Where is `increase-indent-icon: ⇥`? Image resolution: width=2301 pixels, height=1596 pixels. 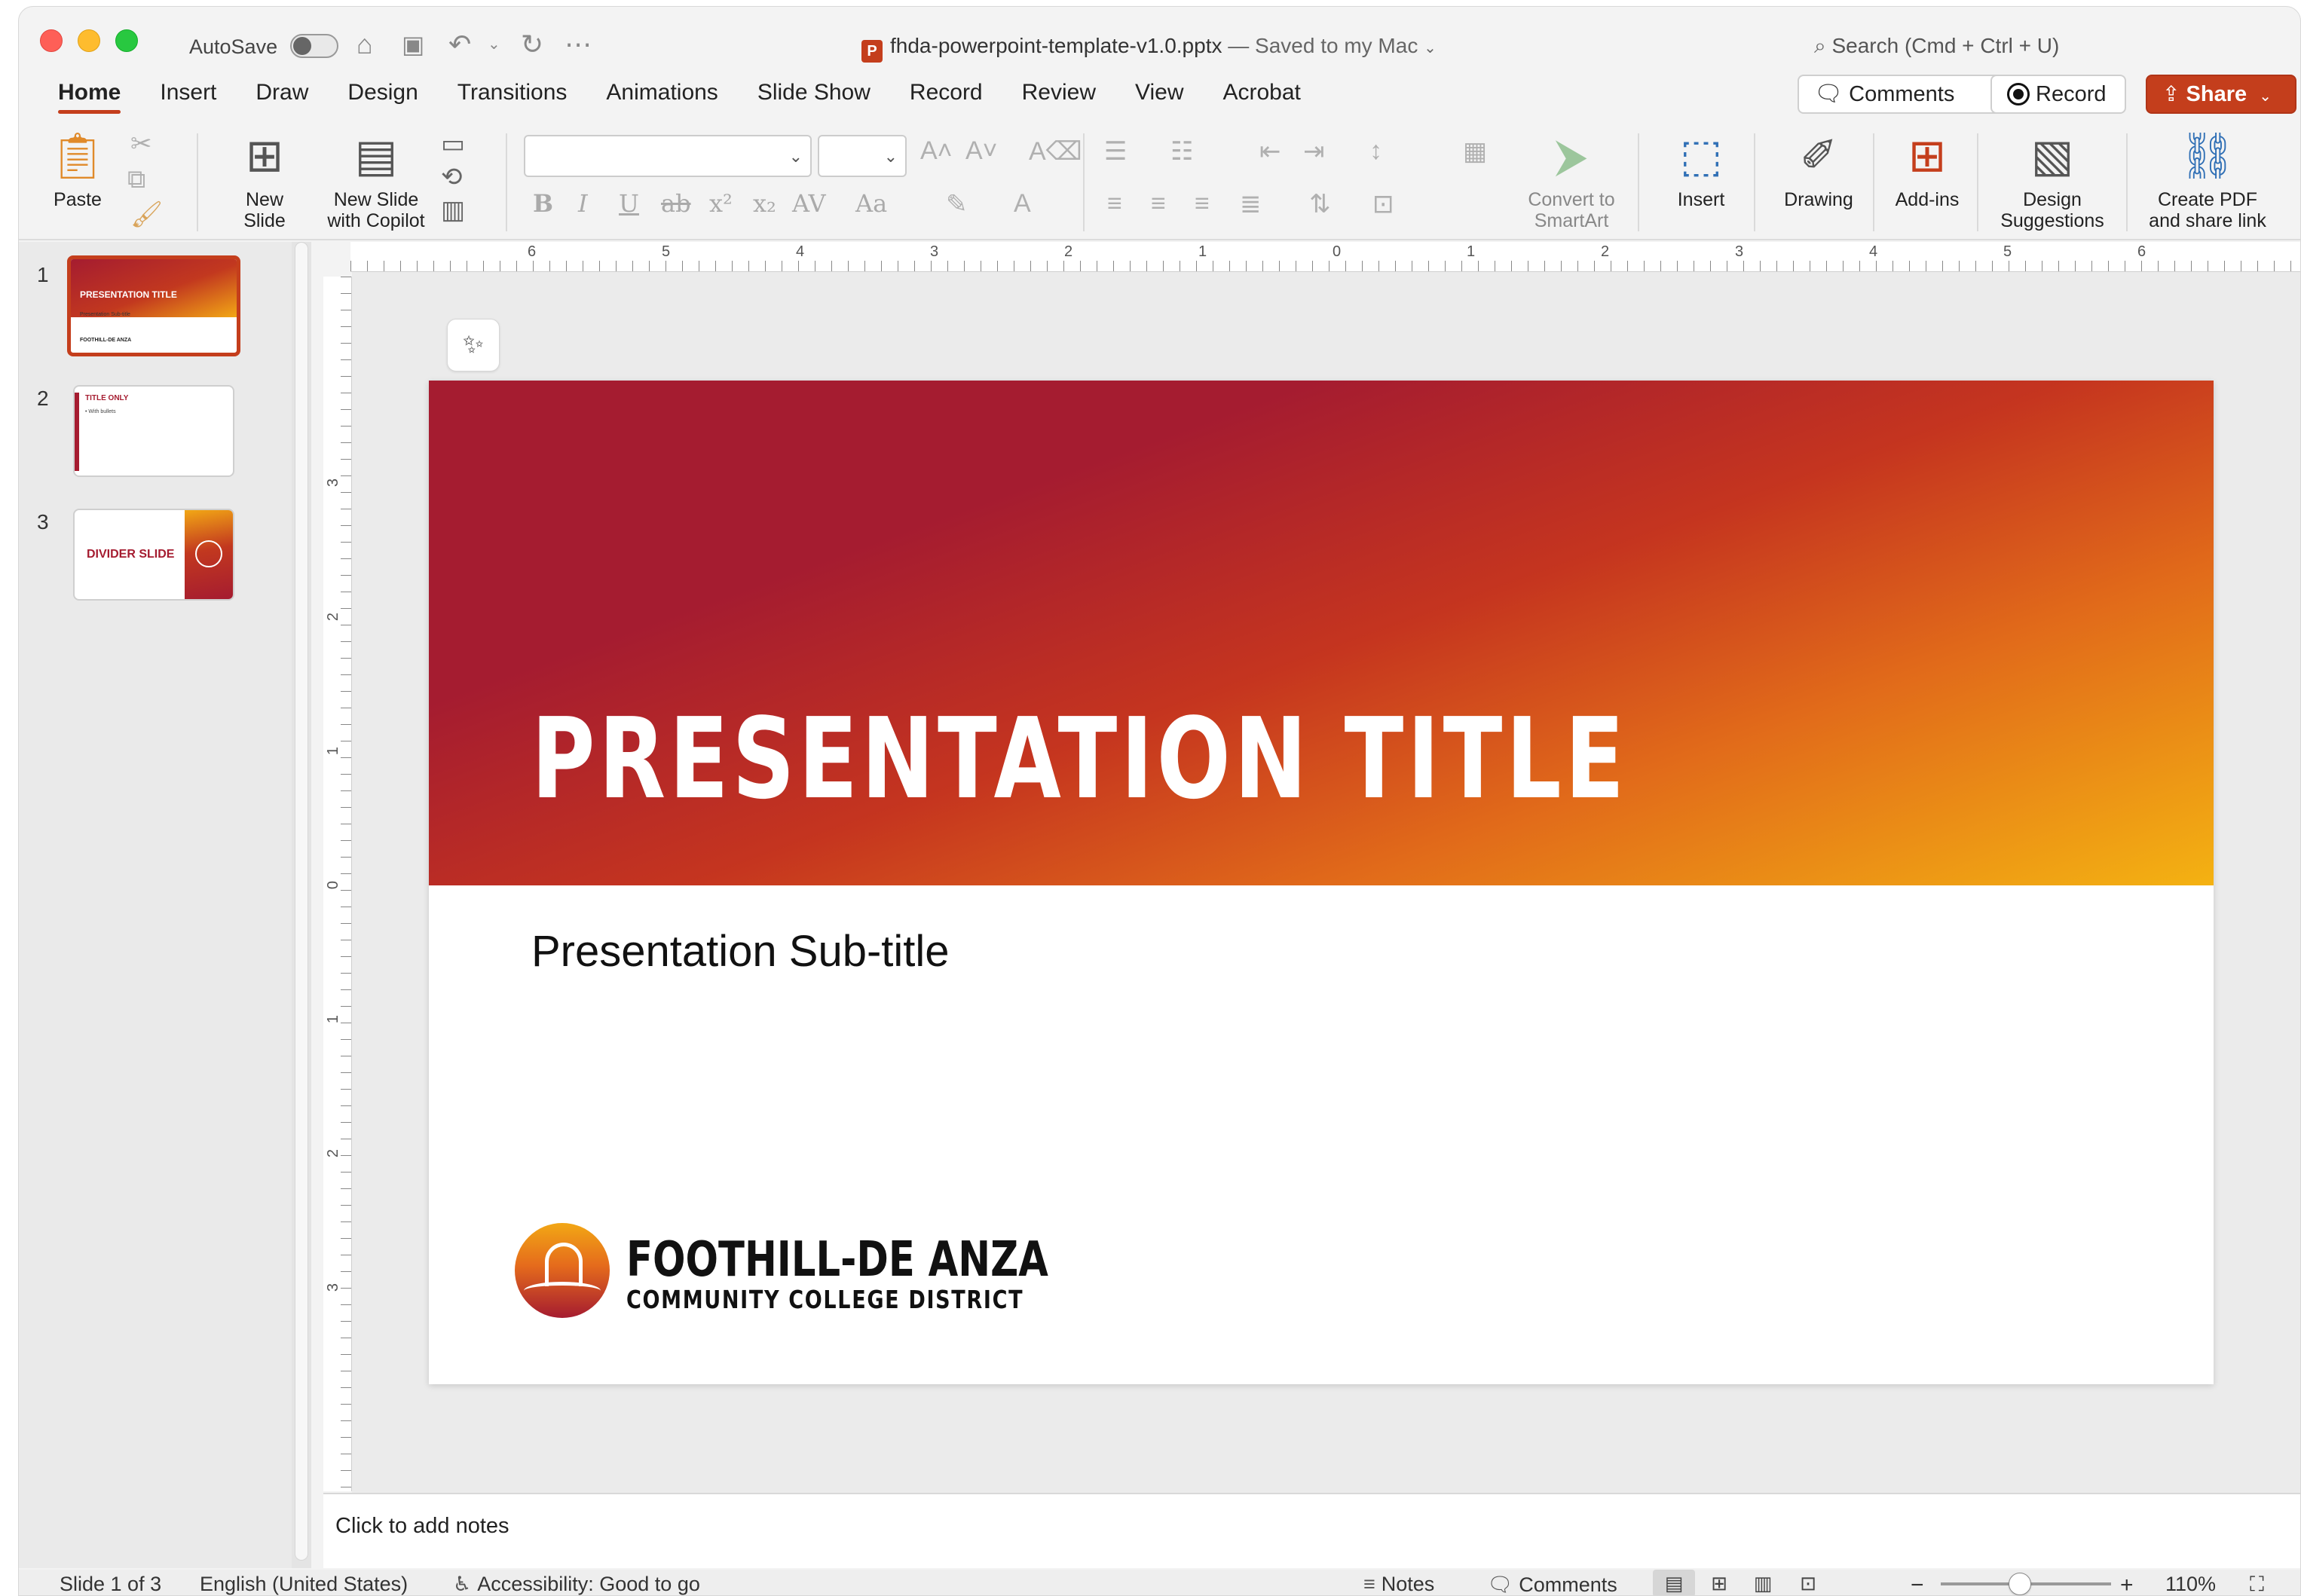 increase-indent-icon: ⇥ is located at coordinates (1314, 151).